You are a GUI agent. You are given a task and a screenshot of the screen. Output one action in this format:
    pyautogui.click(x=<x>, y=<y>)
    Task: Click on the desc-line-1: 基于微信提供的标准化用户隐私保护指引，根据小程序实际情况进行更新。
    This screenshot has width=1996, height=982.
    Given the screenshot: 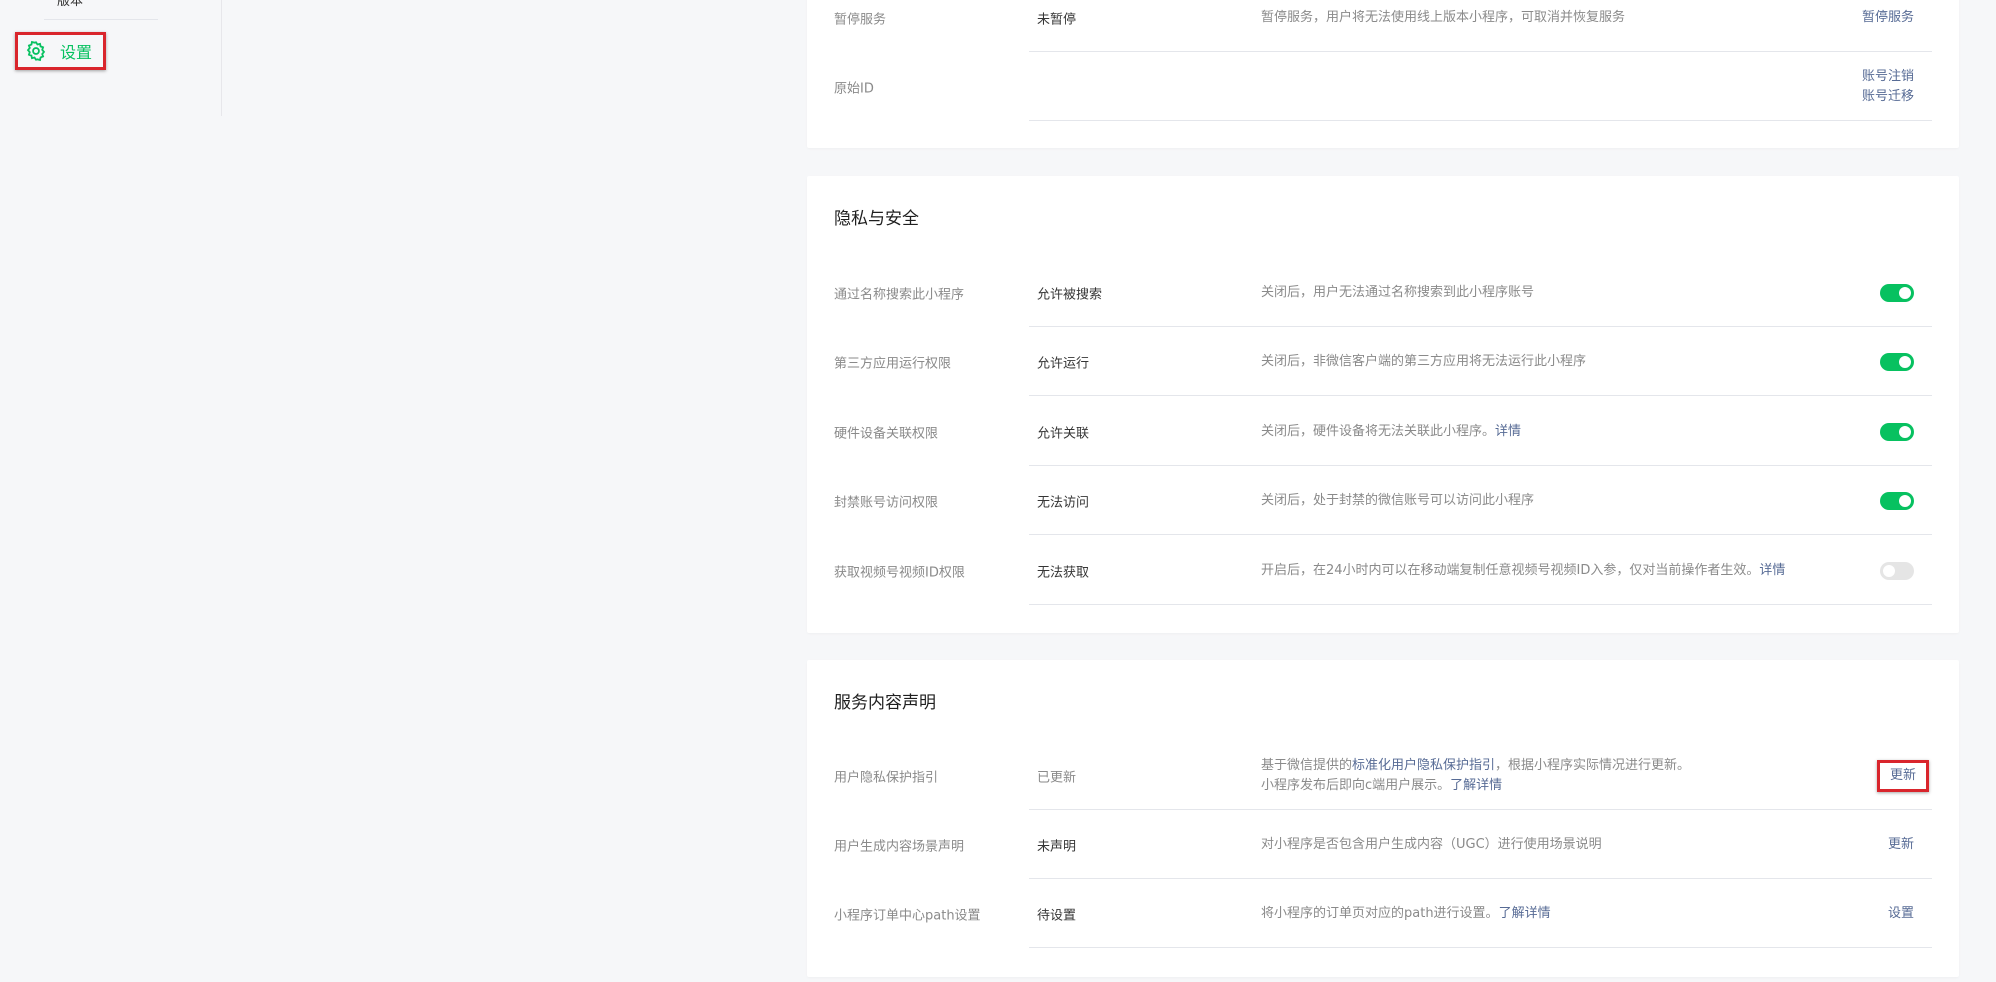 What is the action you would take?
    pyautogui.click(x=1475, y=766)
    